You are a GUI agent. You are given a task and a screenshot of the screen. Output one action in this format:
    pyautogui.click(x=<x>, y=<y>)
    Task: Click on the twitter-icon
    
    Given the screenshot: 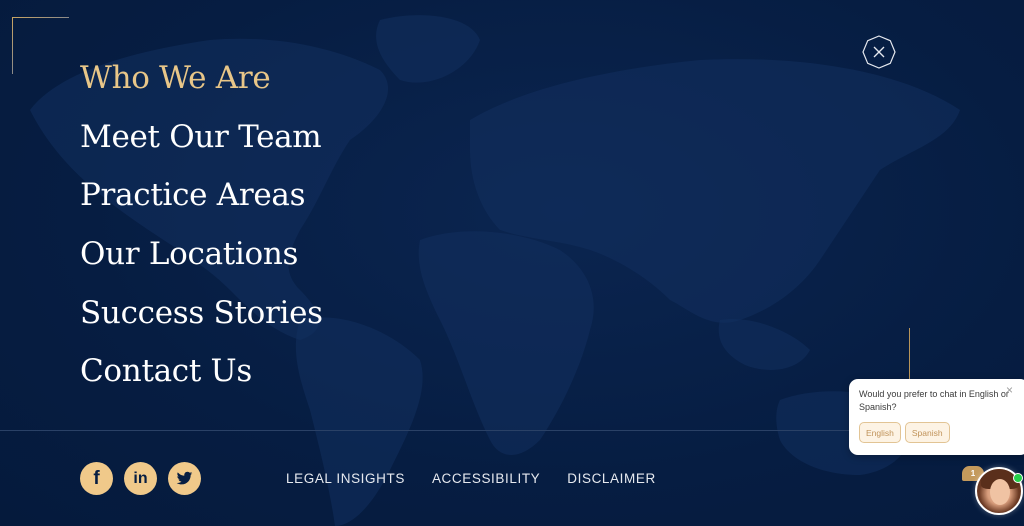 What is the action you would take?
    pyautogui.click(x=184, y=478)
    